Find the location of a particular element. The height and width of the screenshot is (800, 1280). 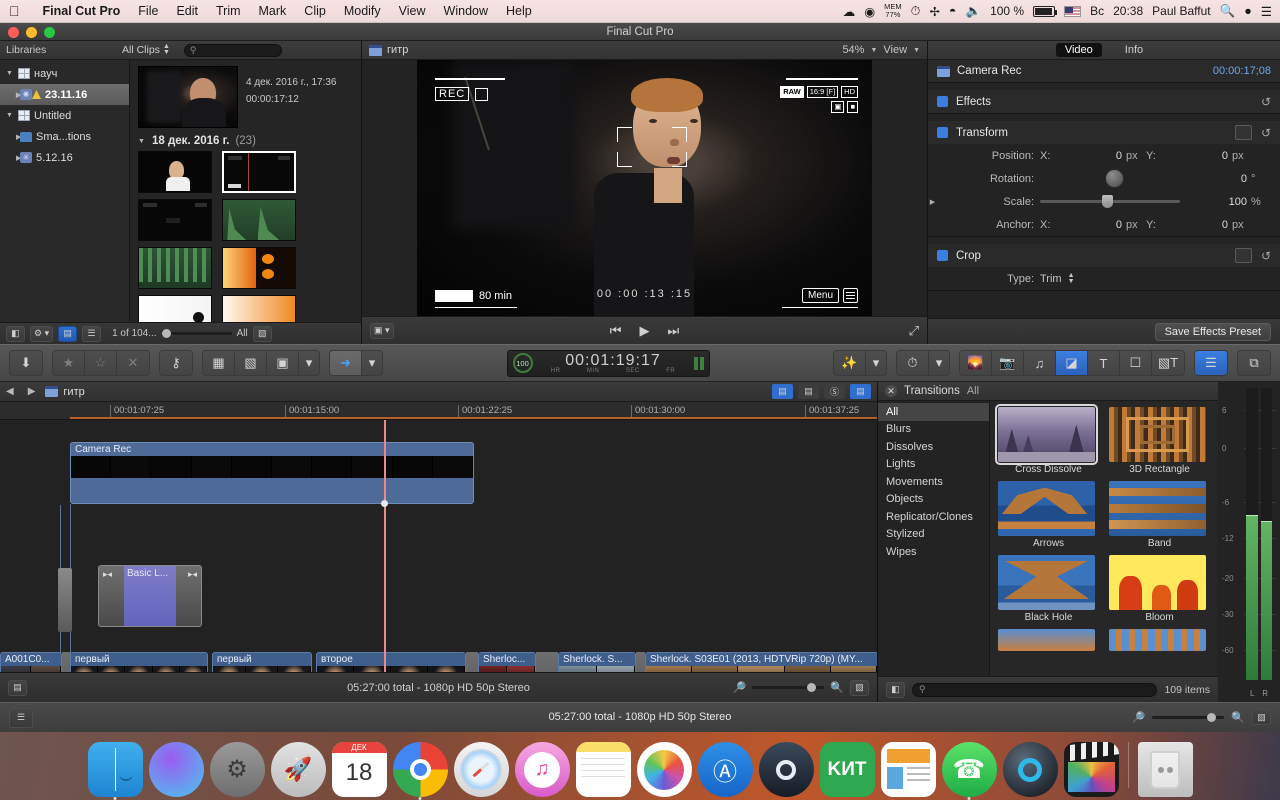

go-to-end-button: ⏭ is located at coordinates (674, 331).